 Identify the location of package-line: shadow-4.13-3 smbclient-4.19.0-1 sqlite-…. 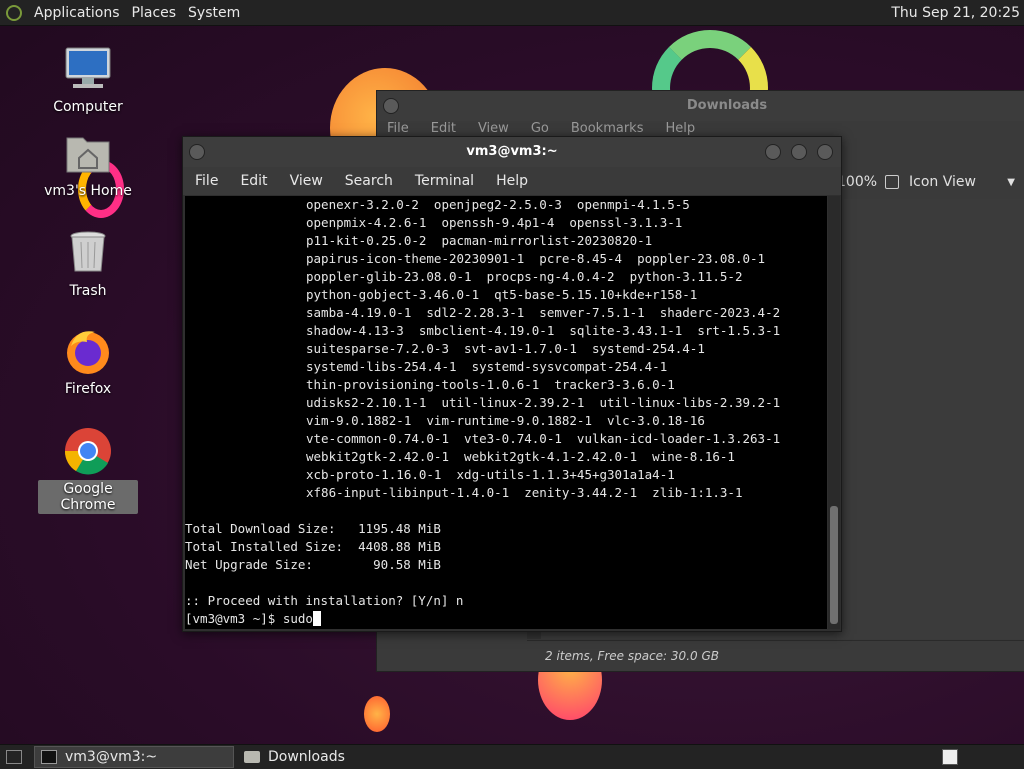
(543, 330).